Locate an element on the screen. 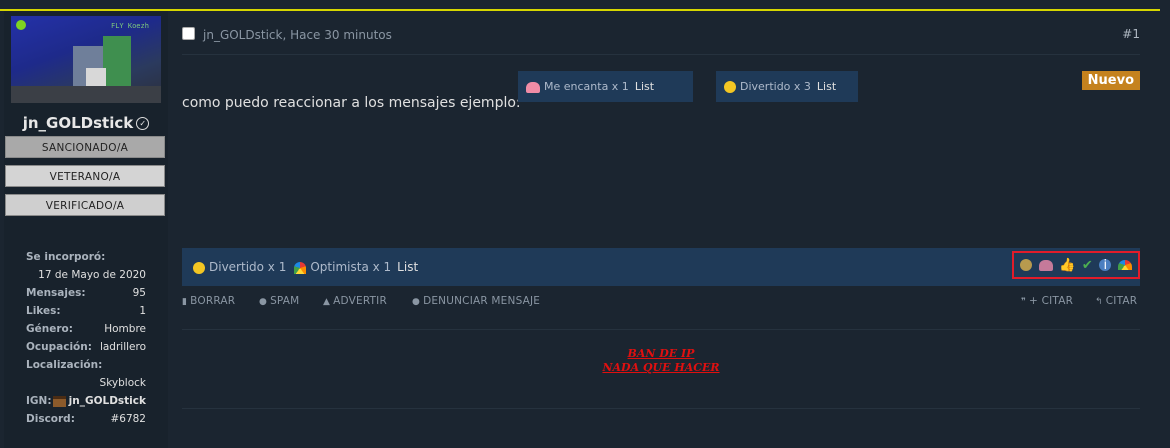 The width and height of the screenshot is (1170, 448). signature-line: BAN DE IP is located at coordinates (661, 353).